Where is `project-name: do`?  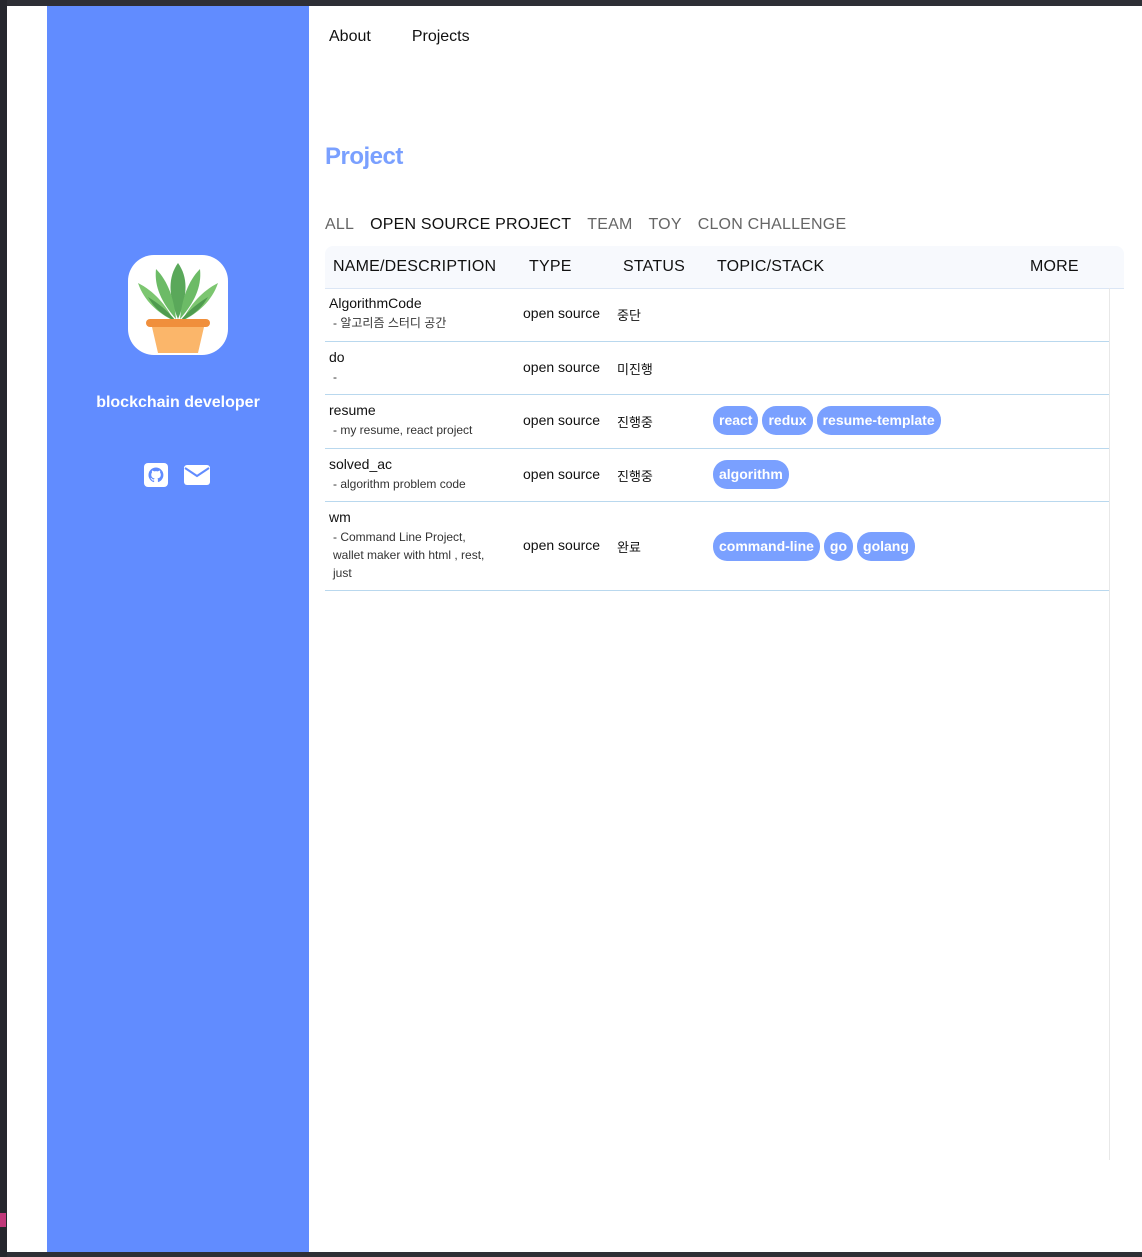 project-name: do is located at coordinates (337, 357).